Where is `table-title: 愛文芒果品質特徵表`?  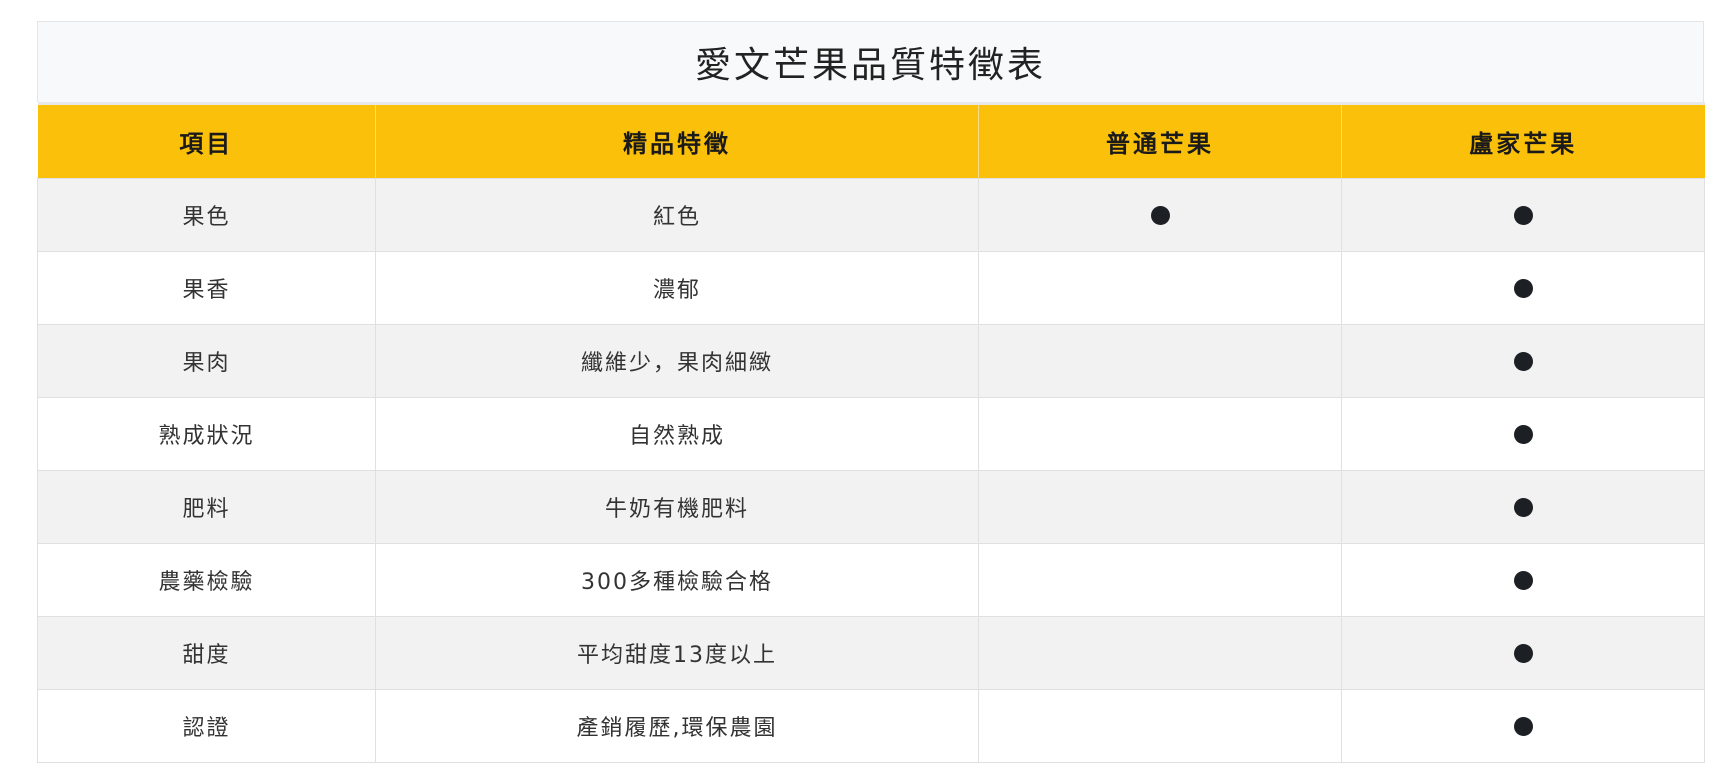
table-title: 愛文芒果品質特徵表 is located at coordinates (870, 61).